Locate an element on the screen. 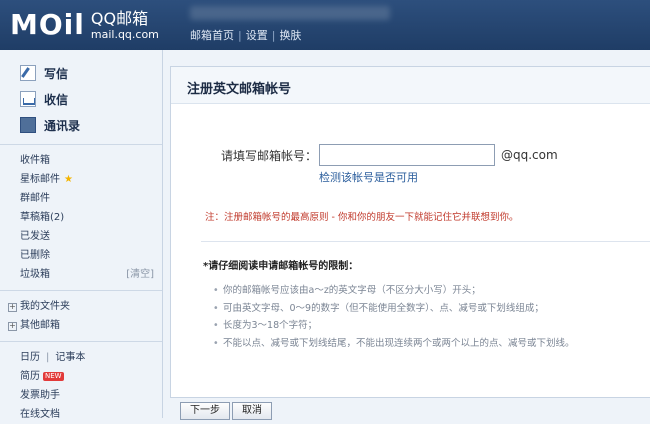 The width and height of the screenshot is (650, 424). logo-product-name: QQ邮箱 is located at coordinates (119, 18).